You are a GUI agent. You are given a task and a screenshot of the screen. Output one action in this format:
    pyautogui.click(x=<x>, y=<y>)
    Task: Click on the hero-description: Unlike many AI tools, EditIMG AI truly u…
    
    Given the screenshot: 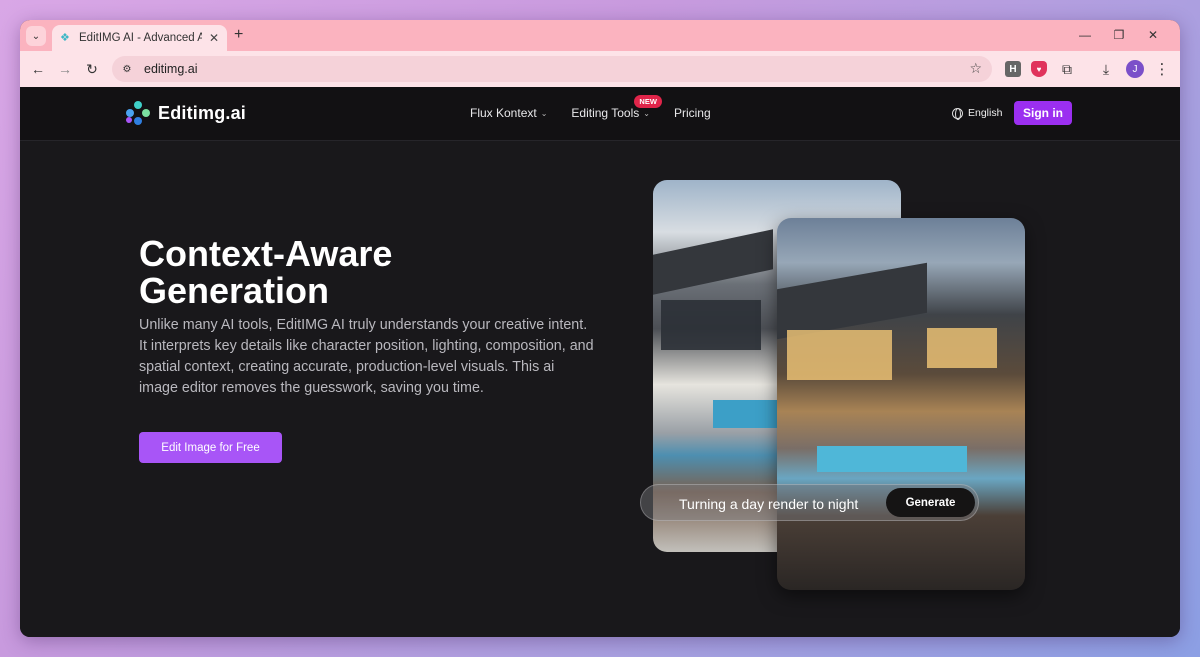 What is the action you would take?
    pyautogui.click(x=366, y=356)
    